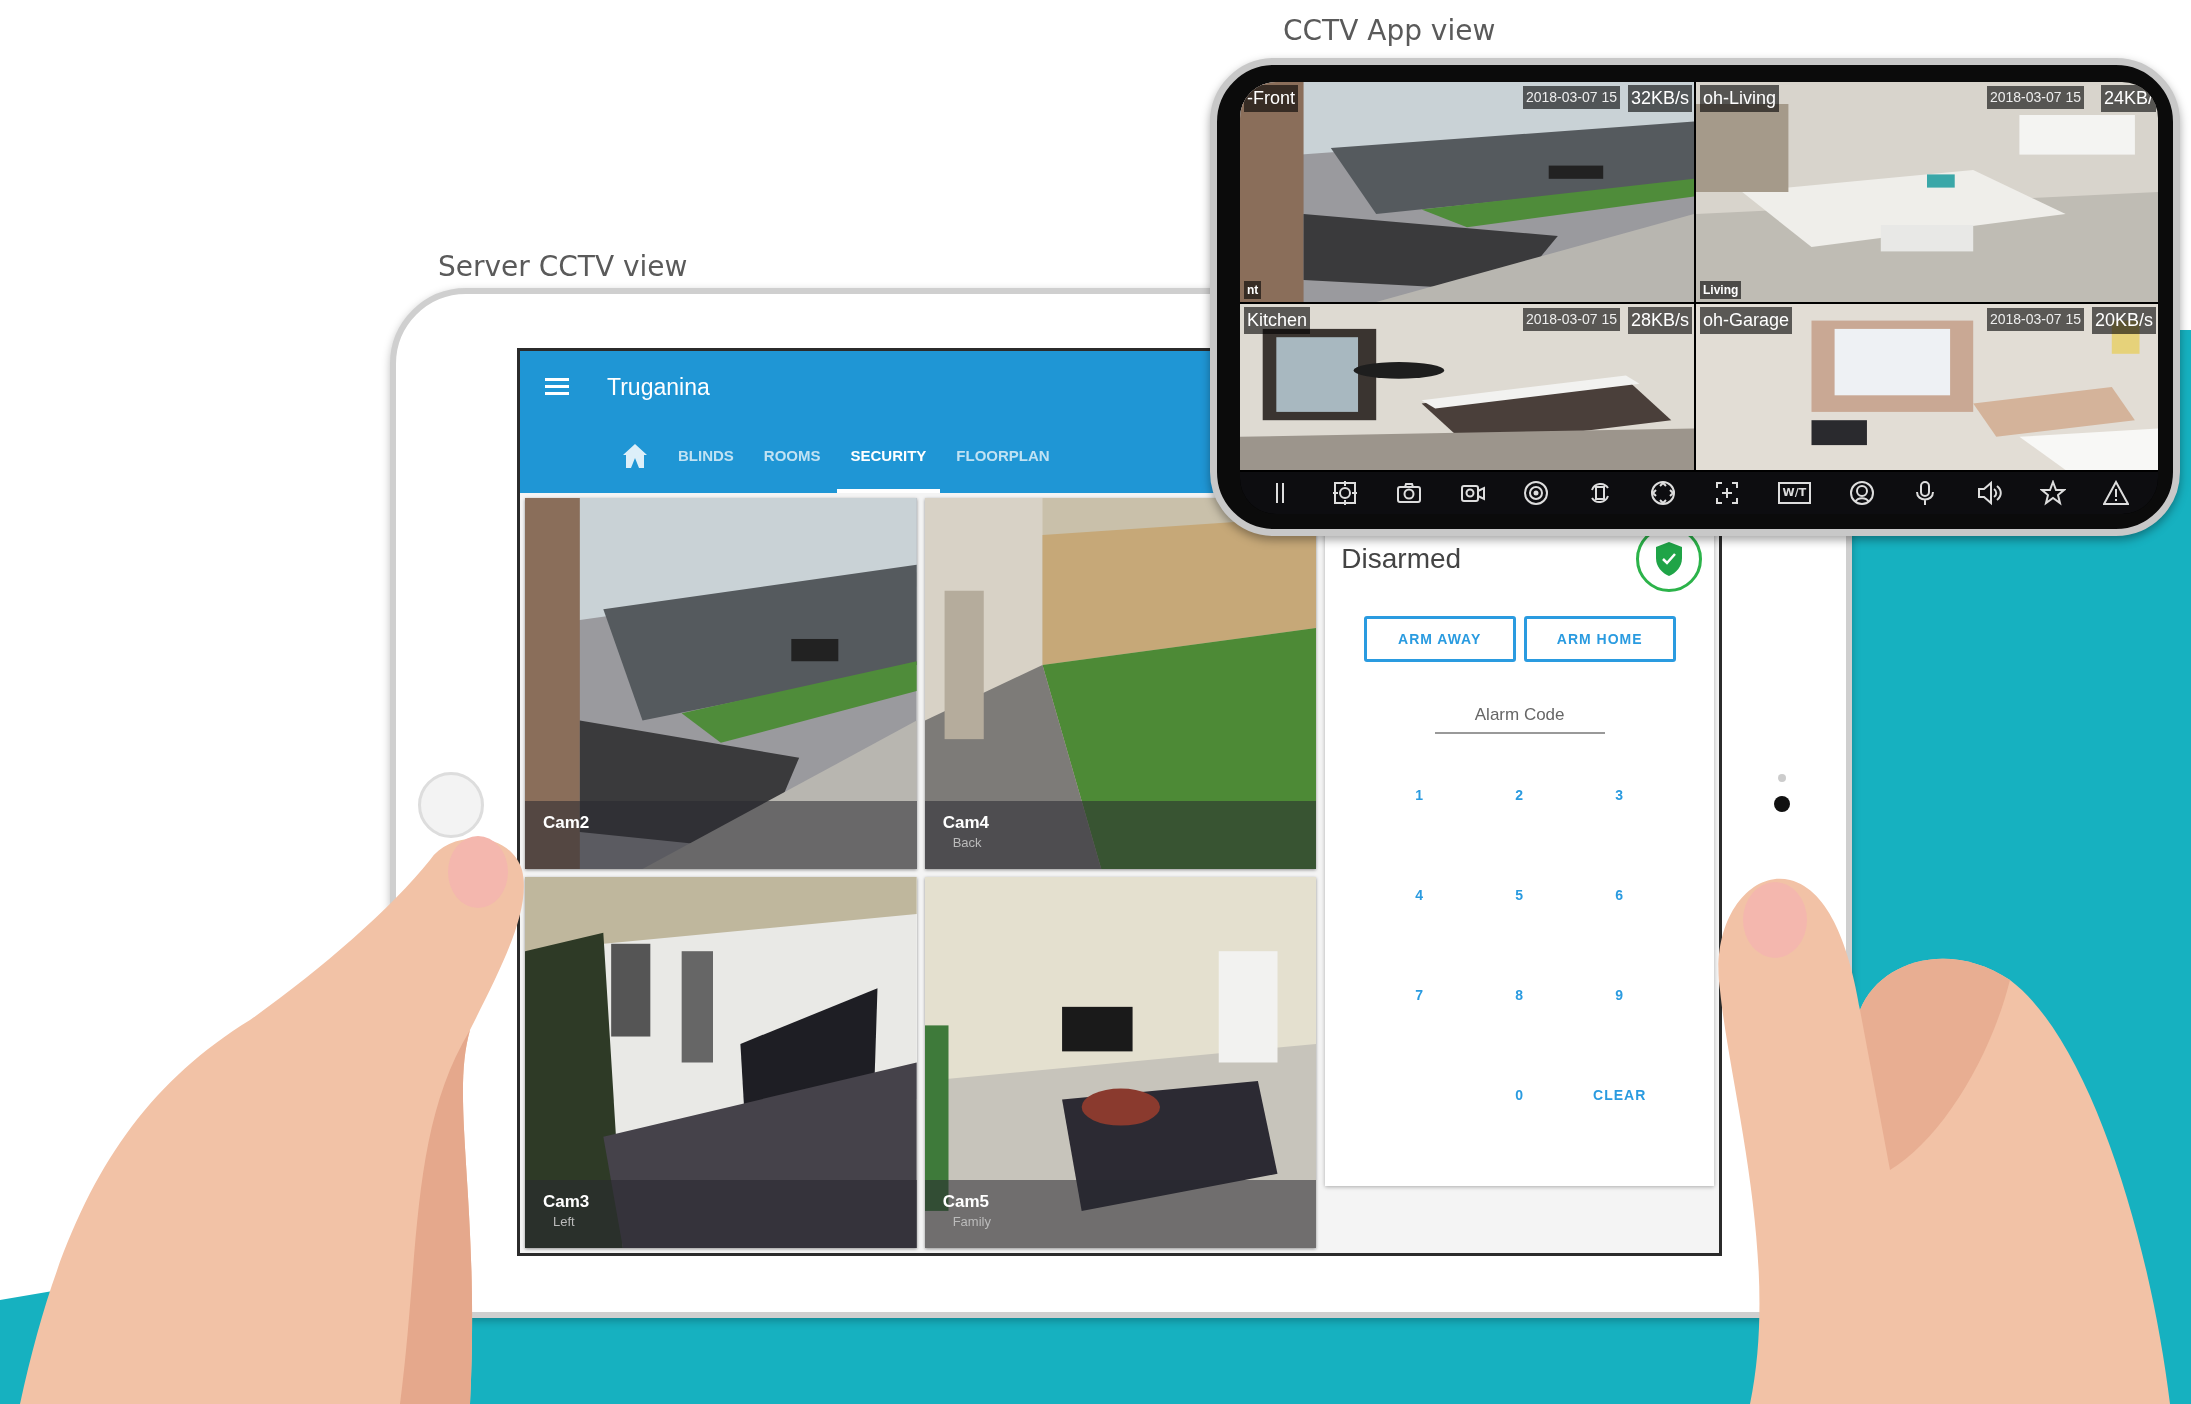 The width and height of the screenshot is (2191, 1404). I want to click on keypad-key: 1, so click(1419, 795).